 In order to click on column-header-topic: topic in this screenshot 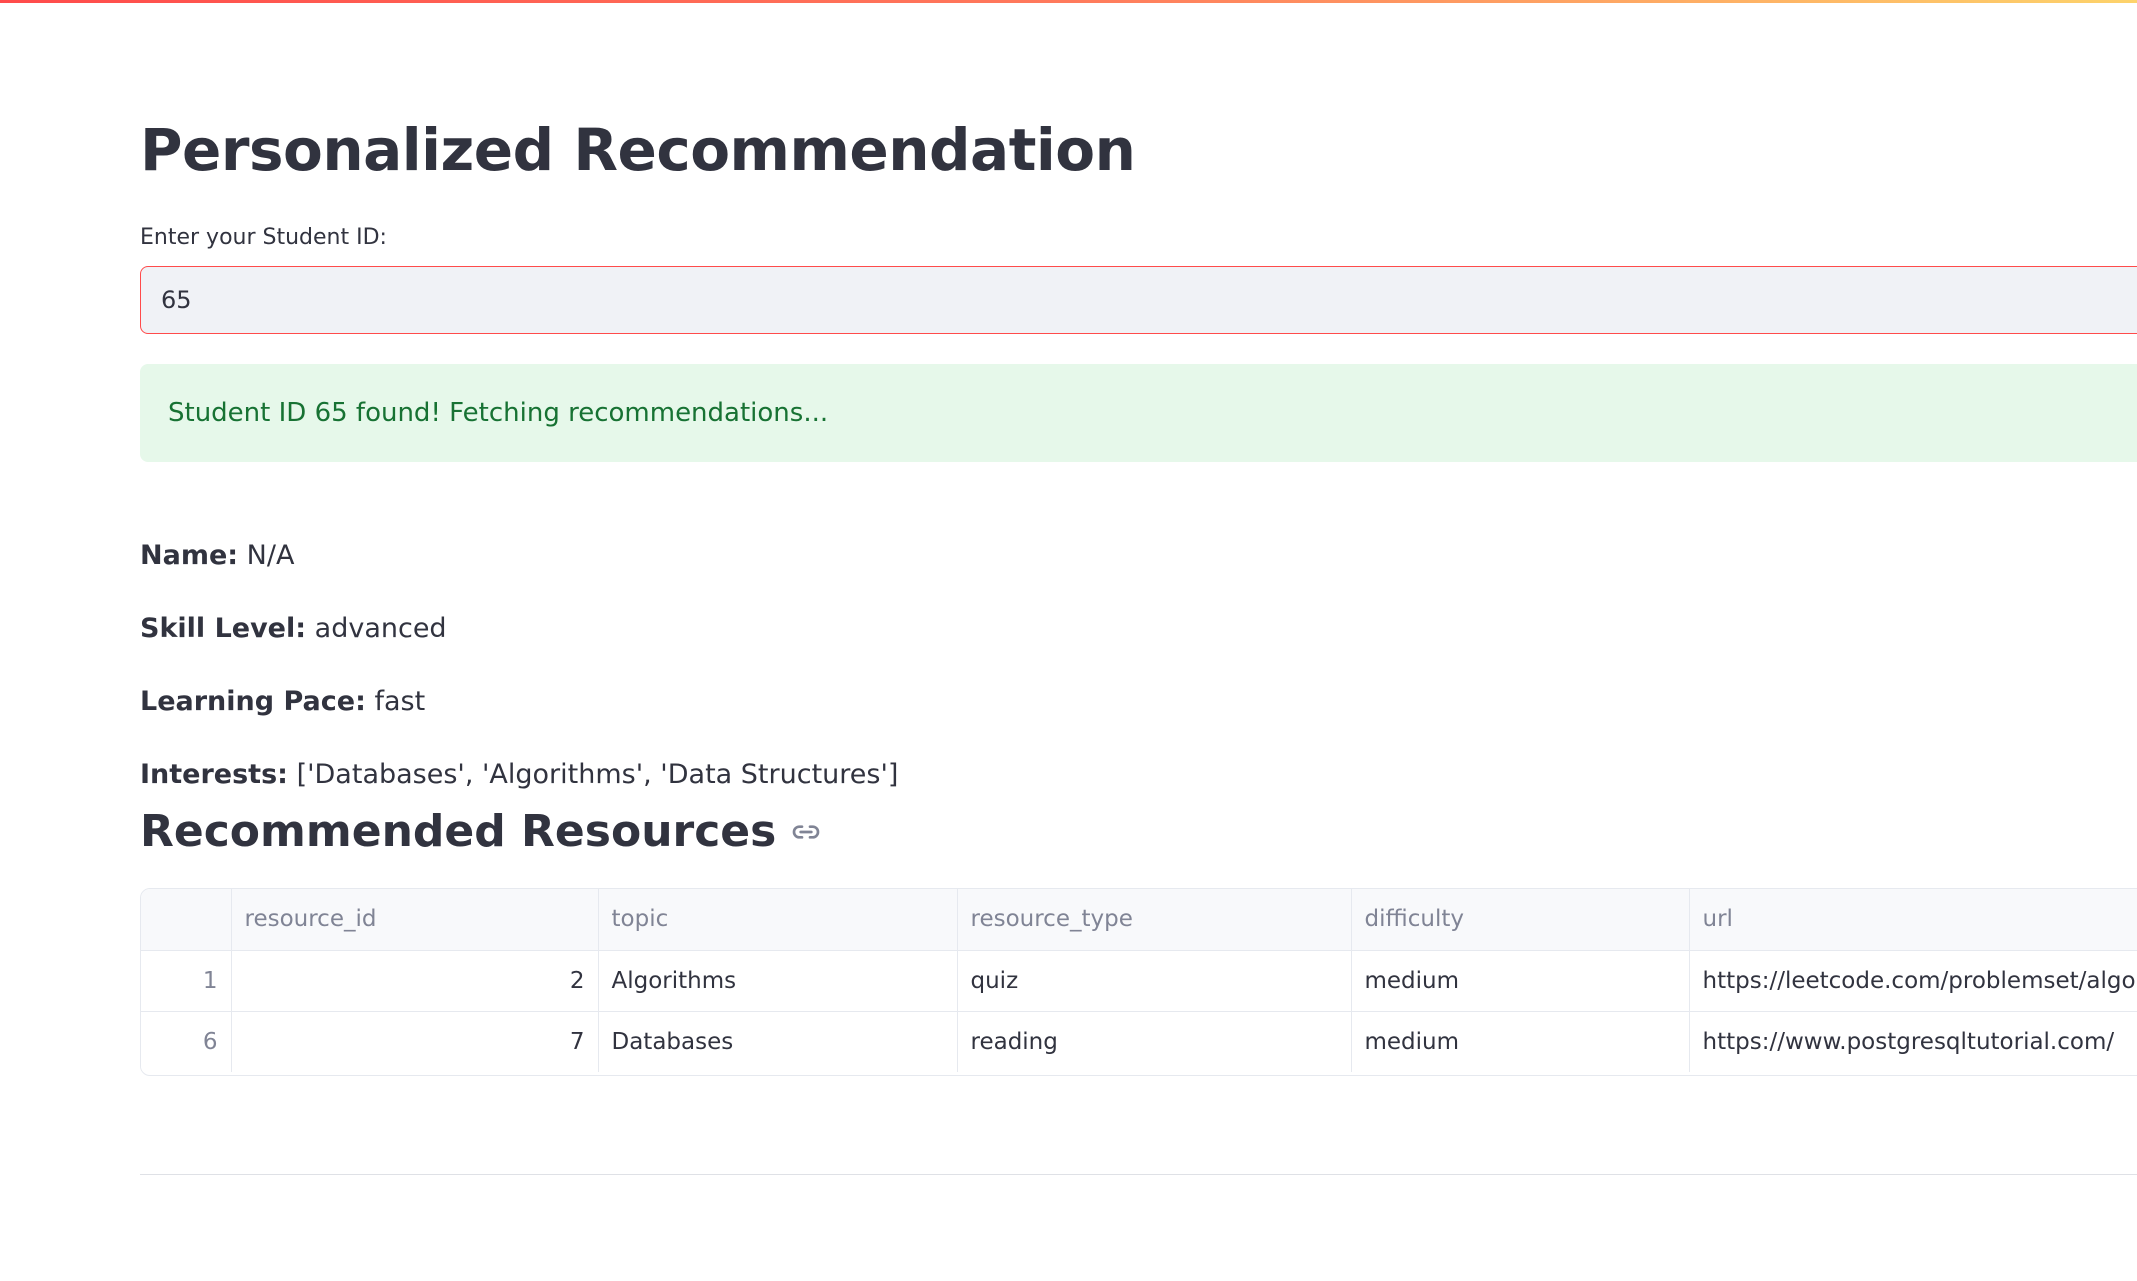, I will do `click(778, 920)`.